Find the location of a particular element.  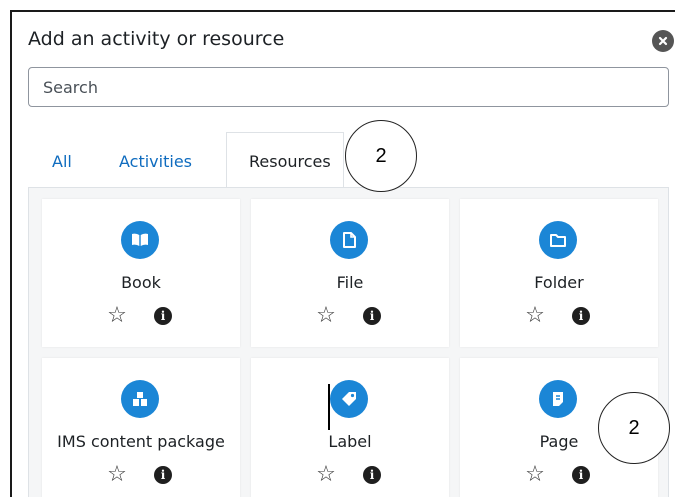

resource-name: File is located at coordinates (350, 282).